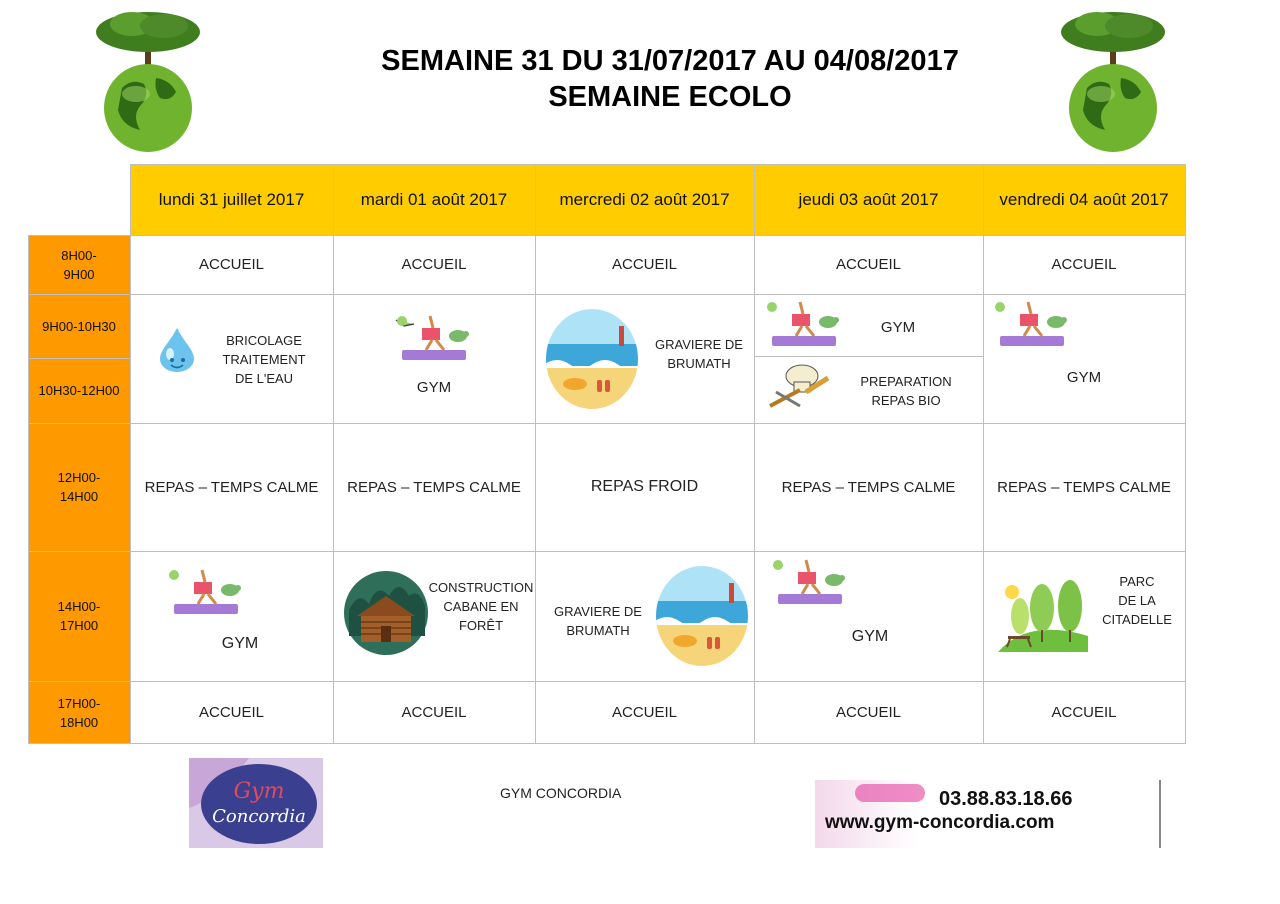 This screenshot has height=904, width=1280. What do you see at coordinates (868, 264) in the screenshot?
I see `accueil-morning-thursday: ACCUEIL` at bounding box center [868, 264].